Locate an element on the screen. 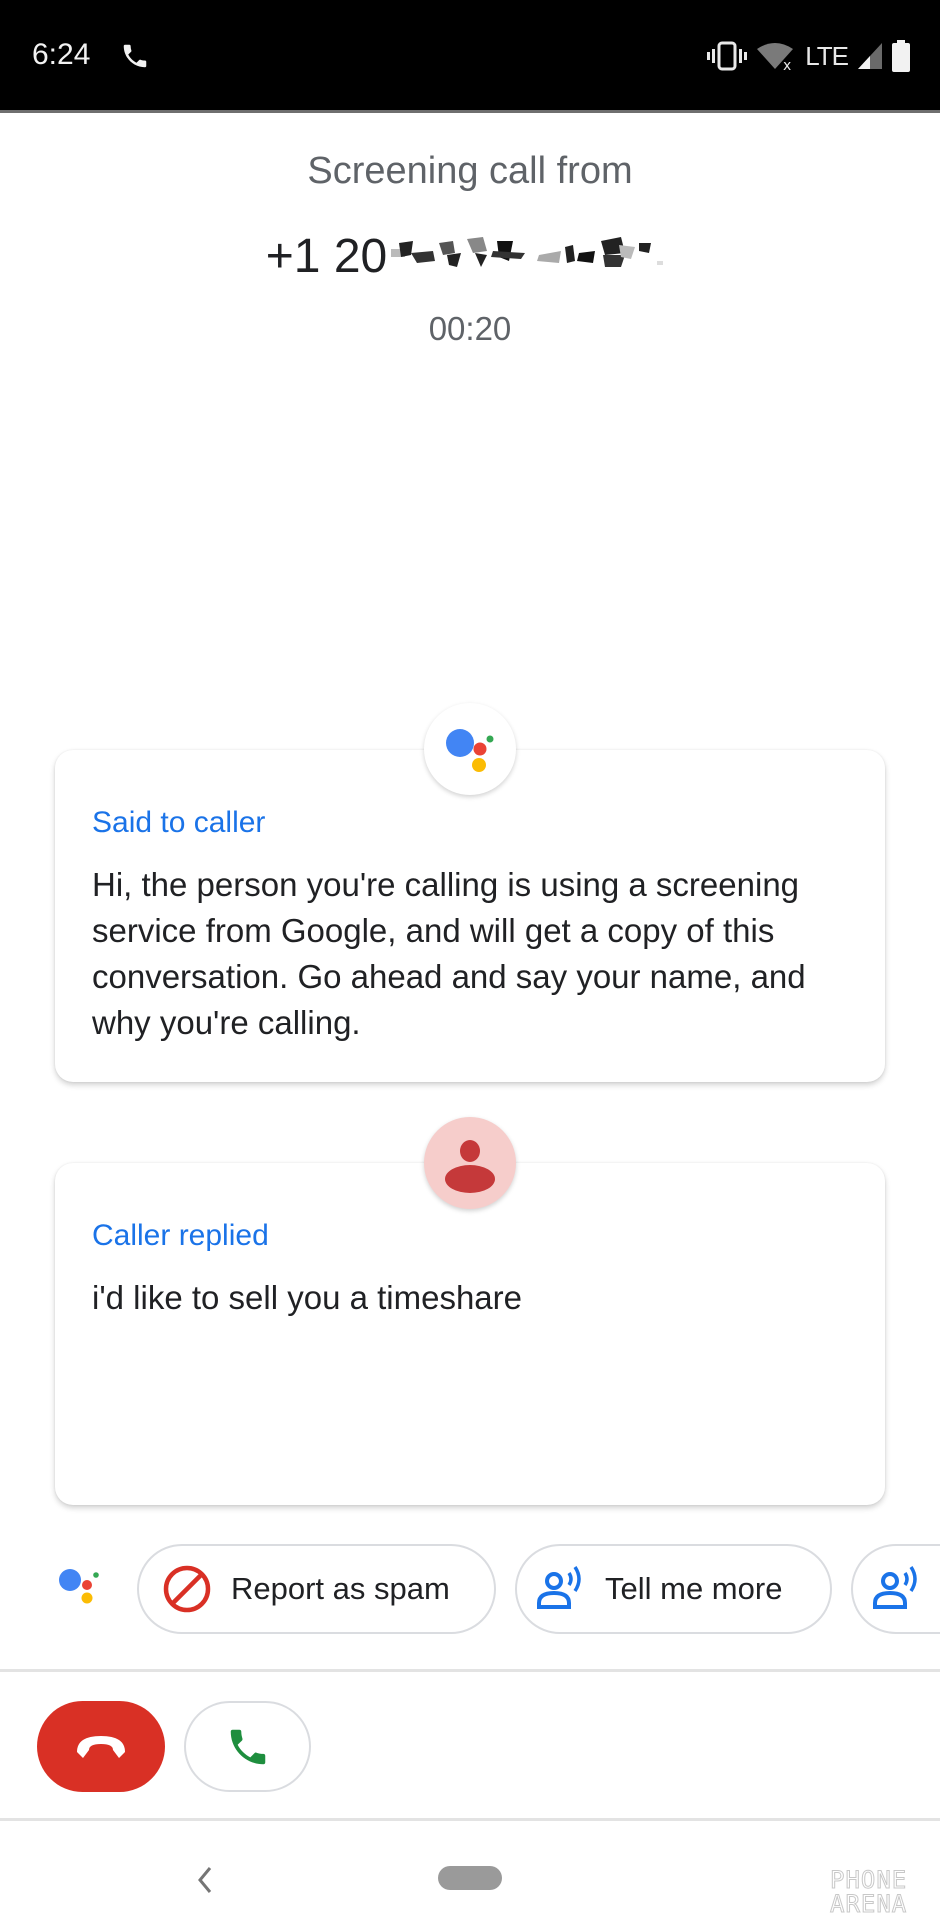  caller-badge is located at coordinates (470, 1163).